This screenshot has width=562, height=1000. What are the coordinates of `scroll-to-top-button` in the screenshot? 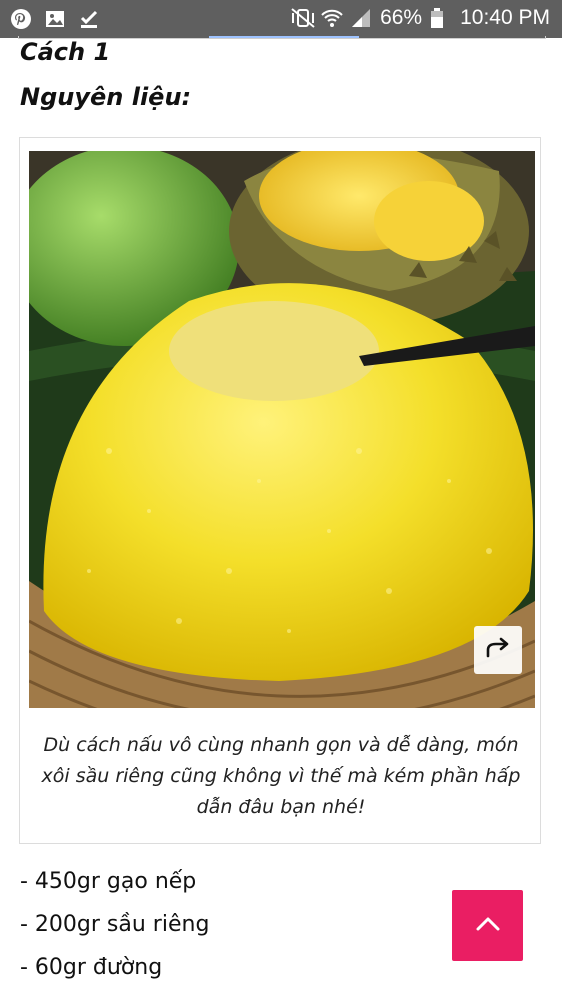 It's located at (487, 925).